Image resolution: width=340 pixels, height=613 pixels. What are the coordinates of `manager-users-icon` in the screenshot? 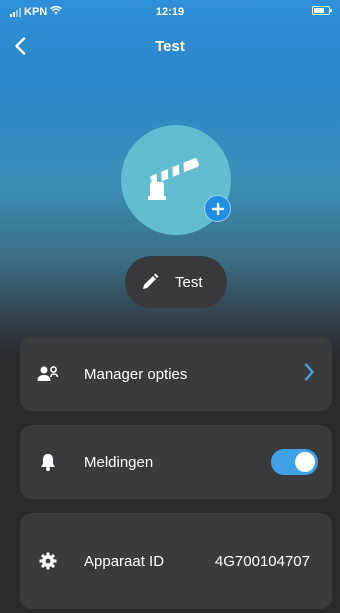 It's located at (48, 374).